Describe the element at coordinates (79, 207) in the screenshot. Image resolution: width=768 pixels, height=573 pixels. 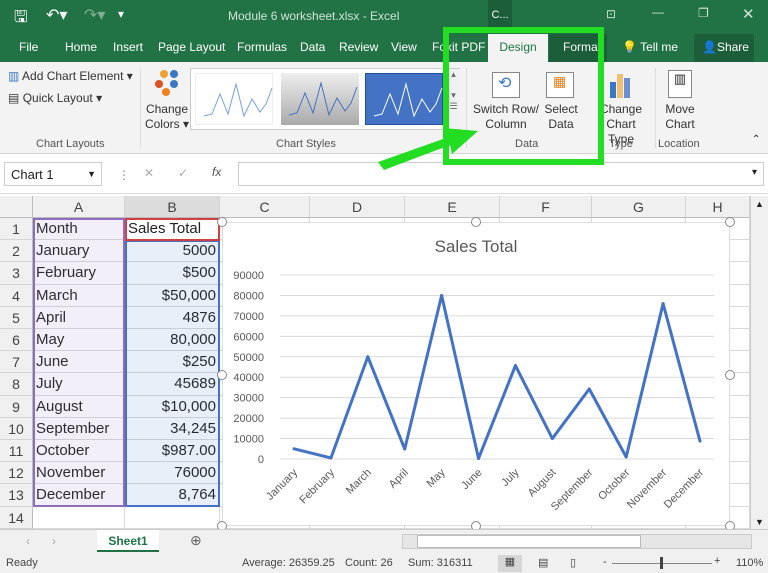
I see `column-header-a: A` at that location.